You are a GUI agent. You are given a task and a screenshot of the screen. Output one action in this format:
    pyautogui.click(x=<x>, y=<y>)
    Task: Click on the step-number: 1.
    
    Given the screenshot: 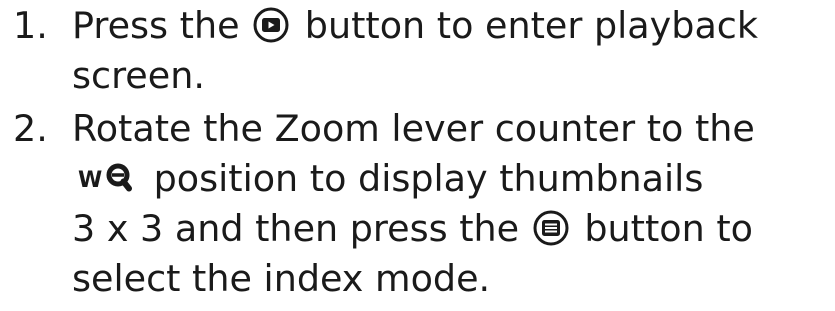 What is the action you would take?
    pyautogui.click(x=30, y=25)
    